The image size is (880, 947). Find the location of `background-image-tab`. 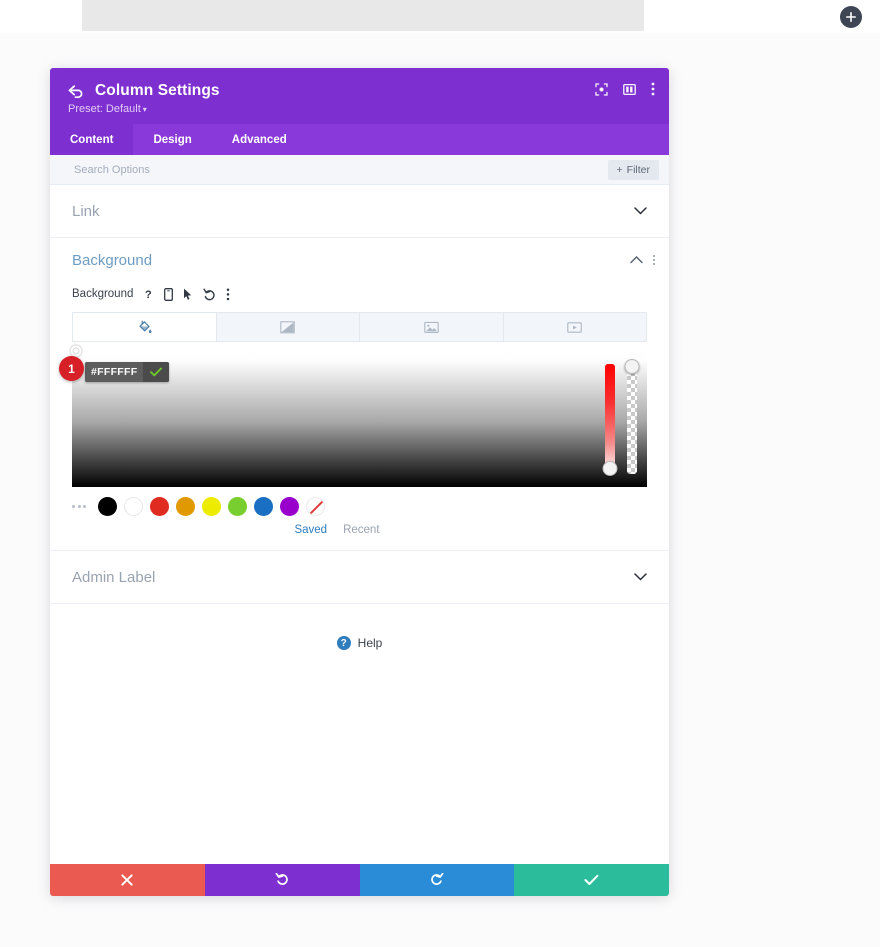

background-image-tab is located at coordinates (432, 327).